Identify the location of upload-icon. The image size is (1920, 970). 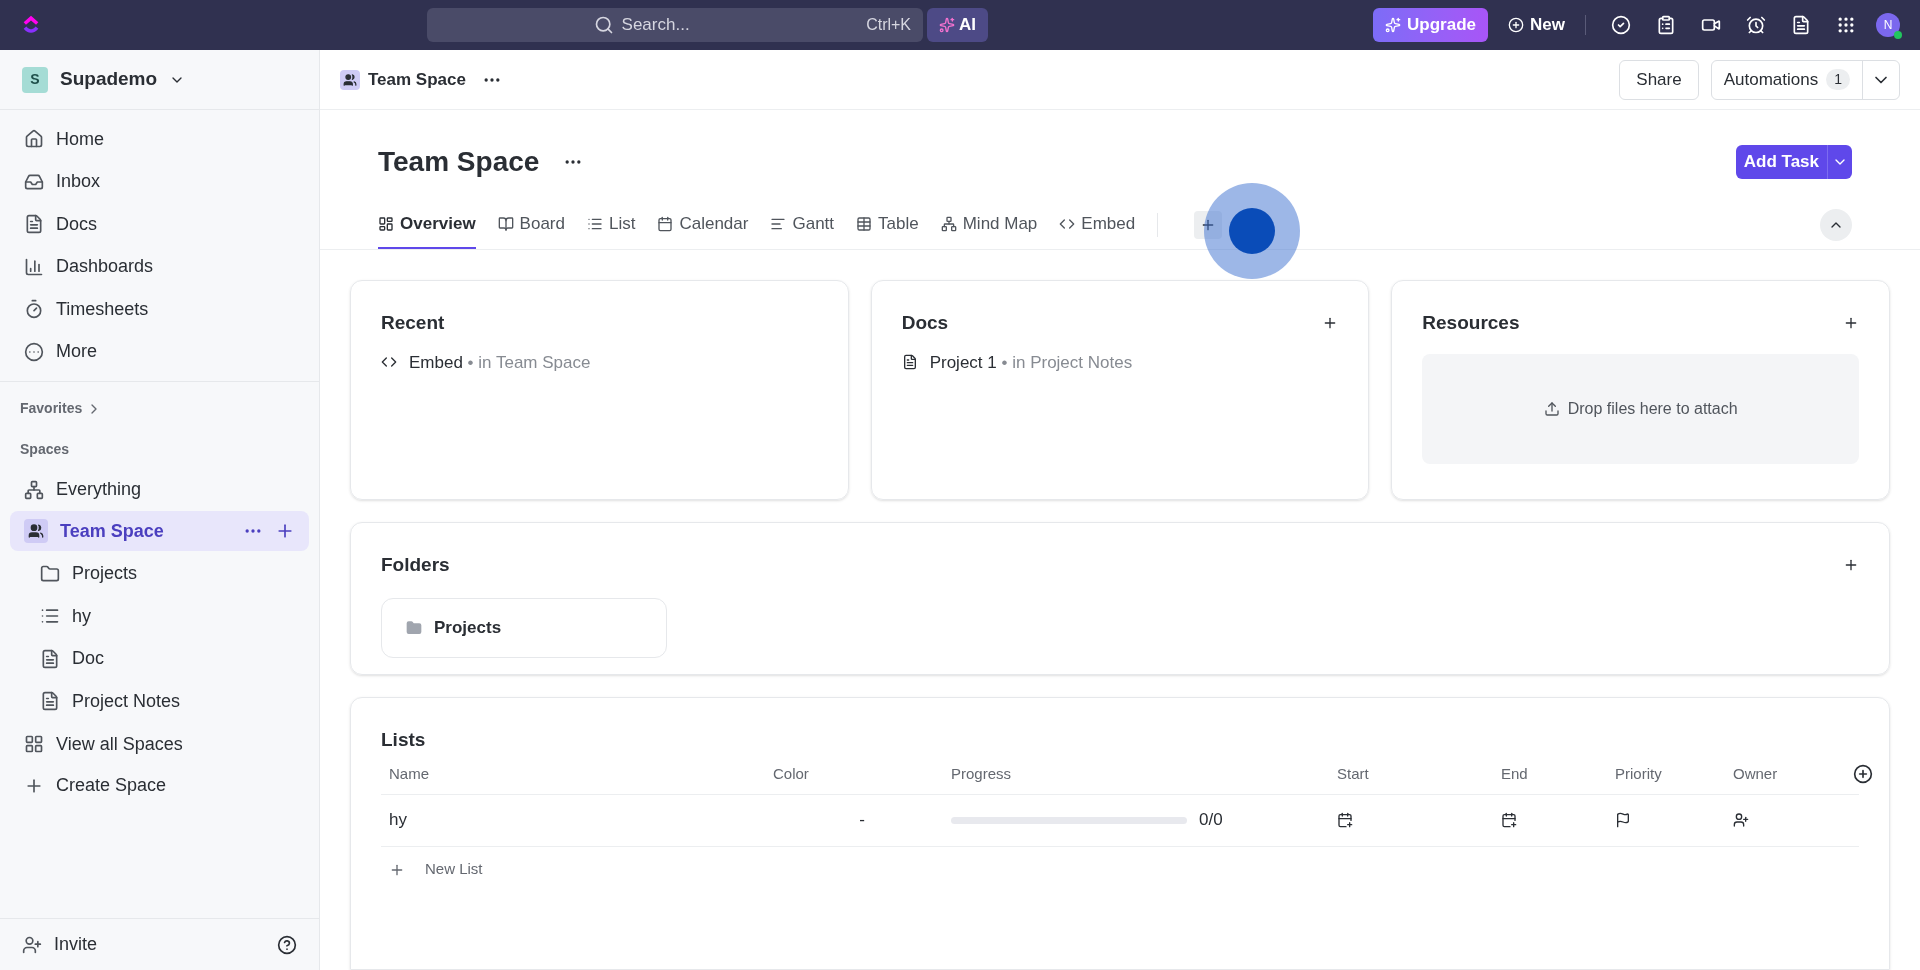
(1551, 408).